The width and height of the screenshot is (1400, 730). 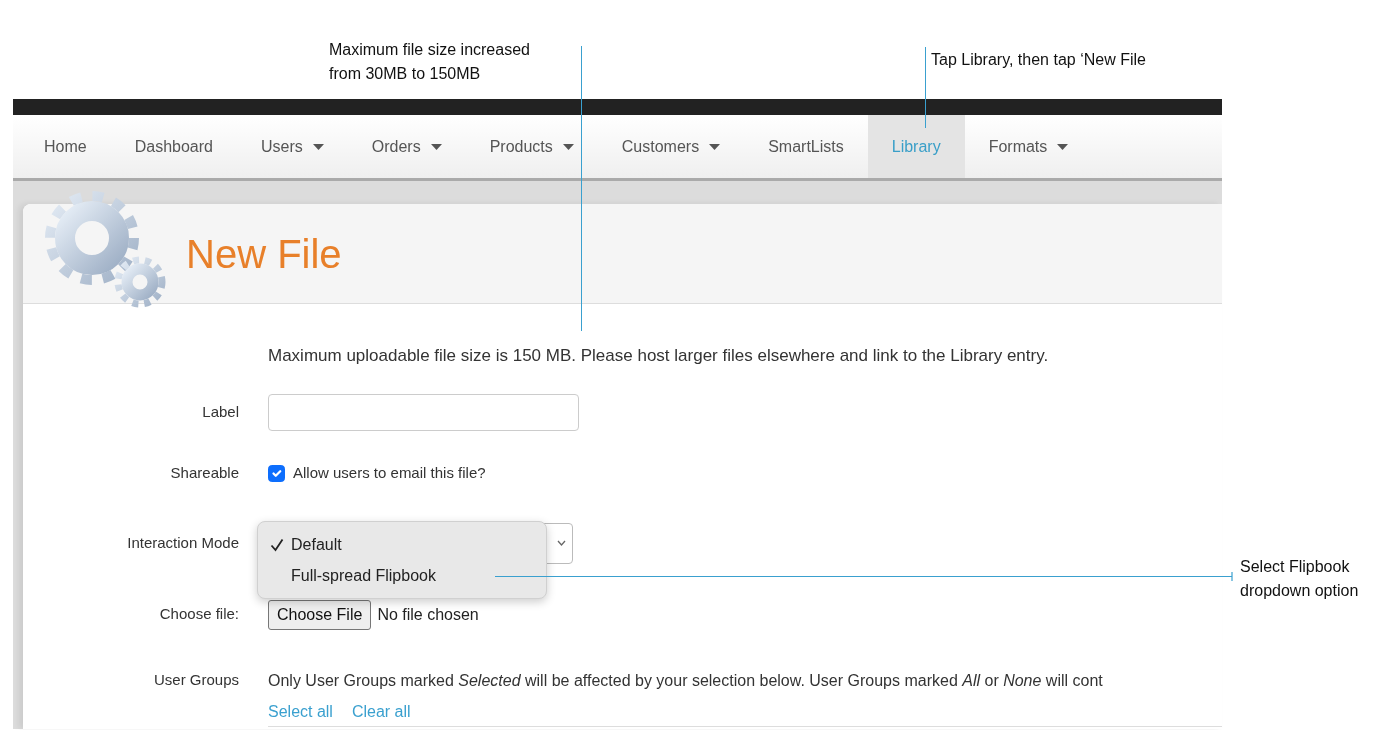 What do you see at coordinates (659, 356) in the screenshot?
I see `notice-text: Maximum uploadable file size is 150 MB. Please host larger files elsewhere and link to the Library entry.` at bounding box center [659, 356].